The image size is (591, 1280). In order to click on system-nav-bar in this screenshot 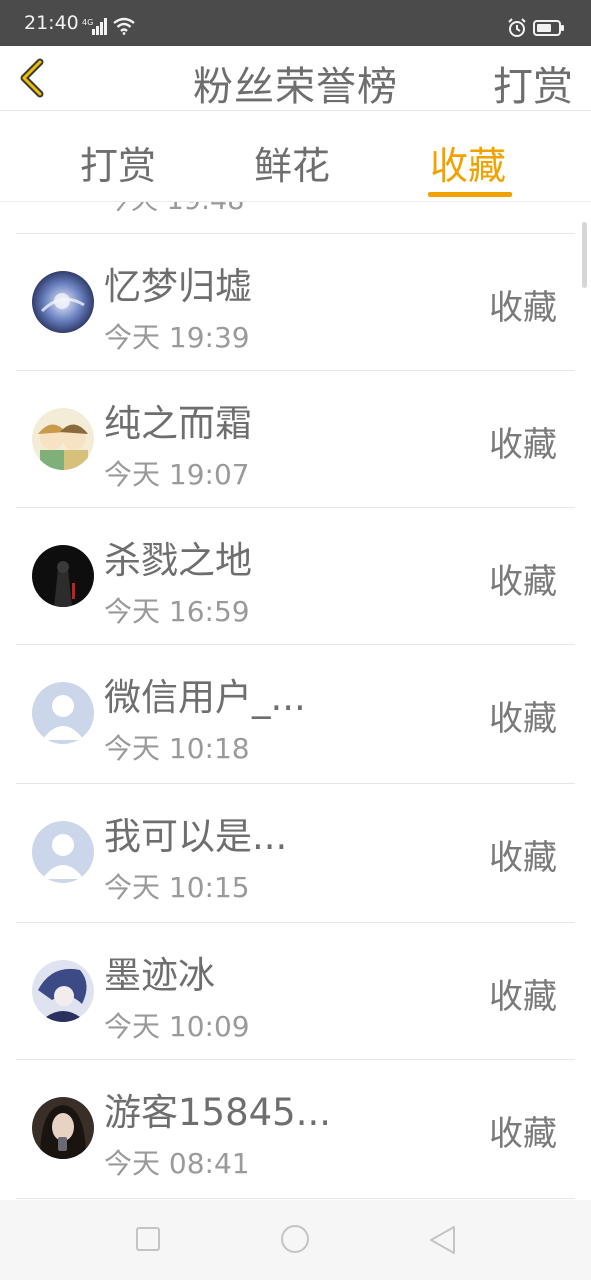, I will do `click(295, 1240)`.